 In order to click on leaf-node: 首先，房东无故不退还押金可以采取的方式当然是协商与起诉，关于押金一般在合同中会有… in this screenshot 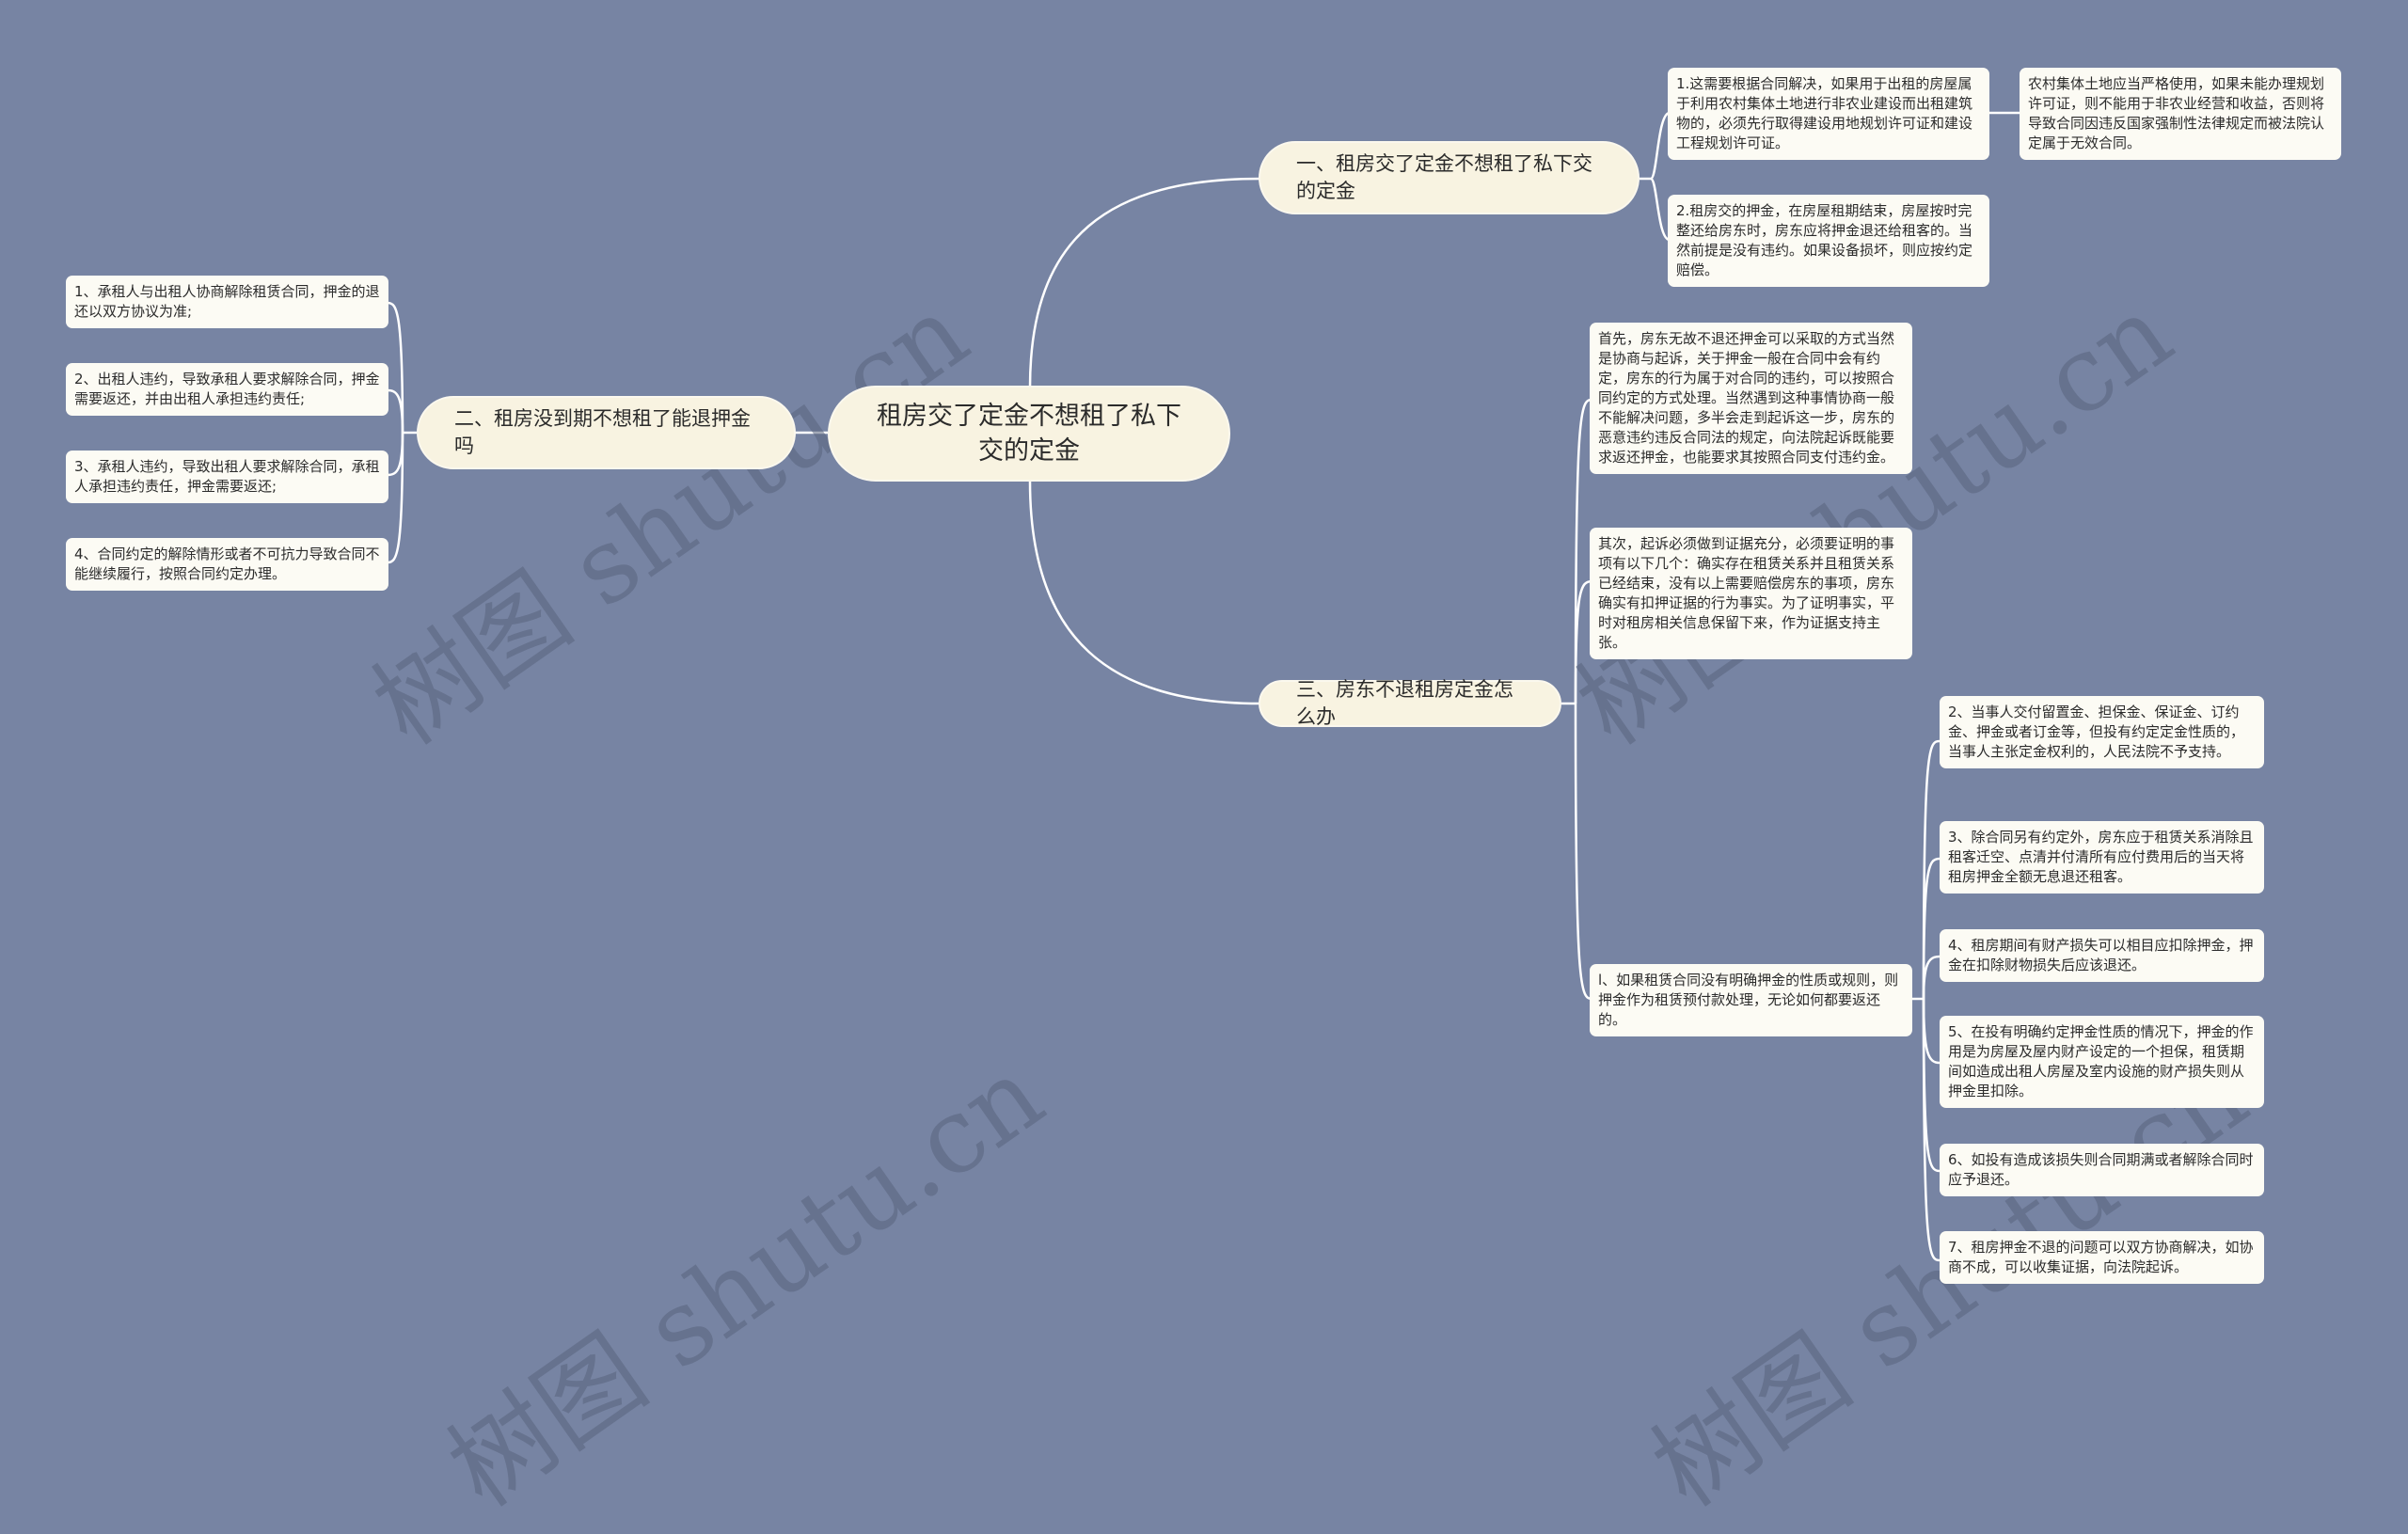, I will do `click(1751, 399)`.